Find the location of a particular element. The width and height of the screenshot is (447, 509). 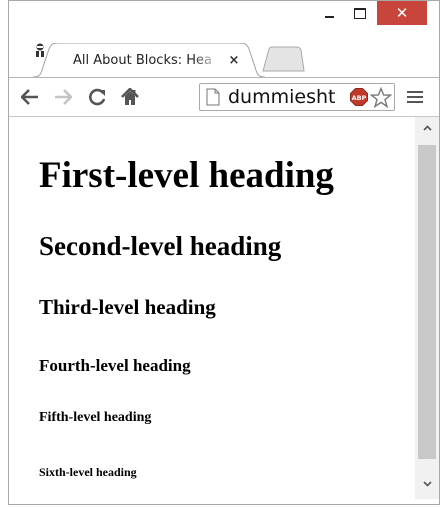

home-icon is located at coordinates (130, 96).